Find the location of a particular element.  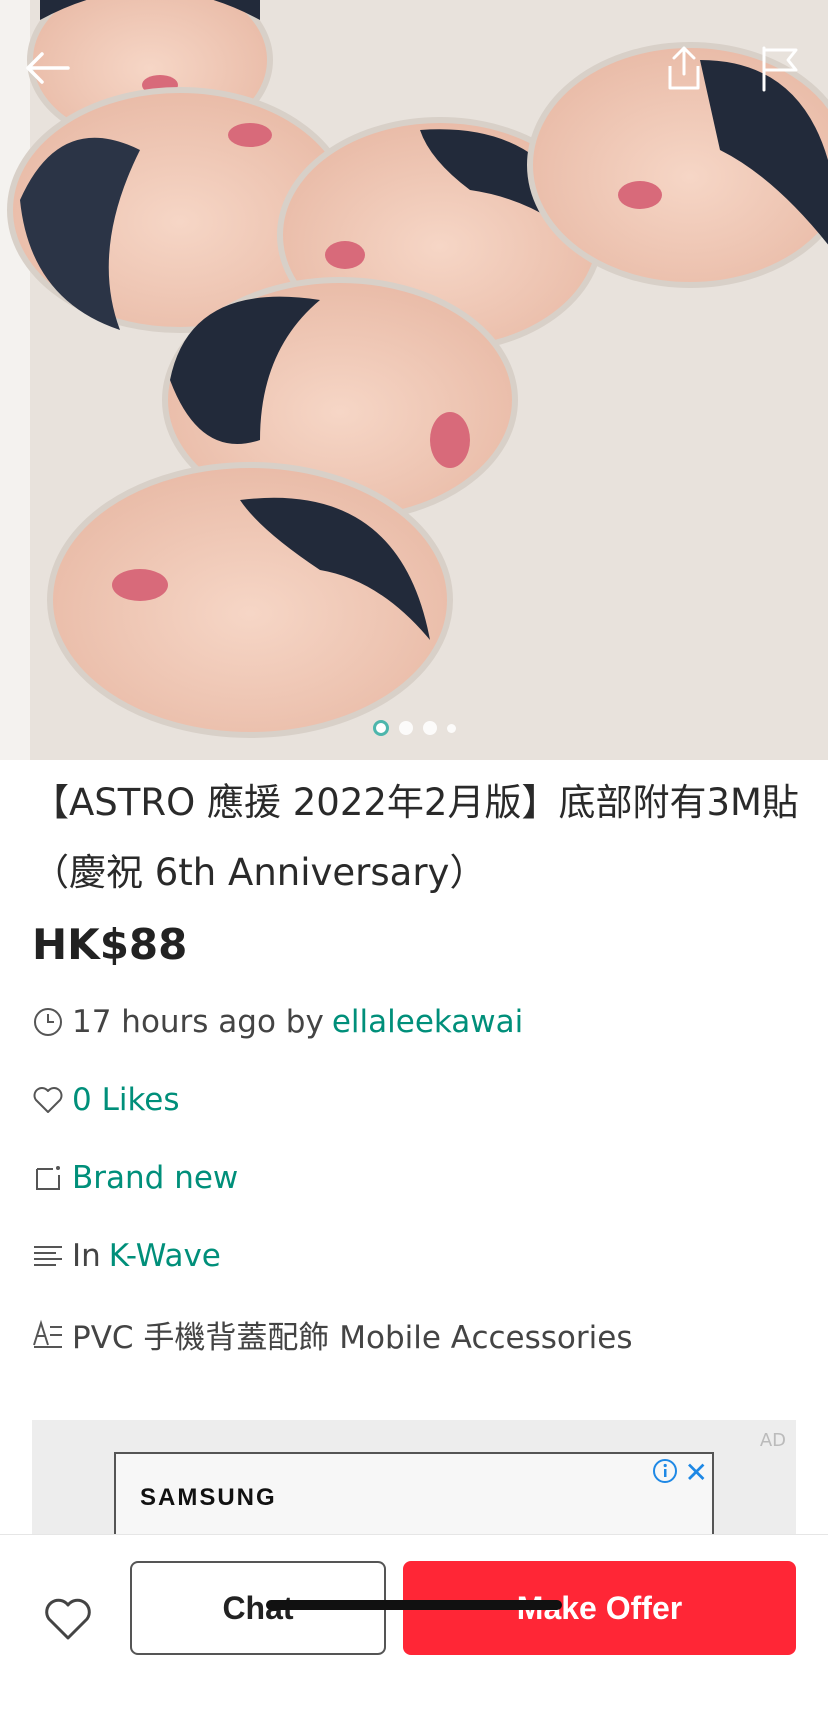

ad-label: AD is located at coordinates (772, 1440).